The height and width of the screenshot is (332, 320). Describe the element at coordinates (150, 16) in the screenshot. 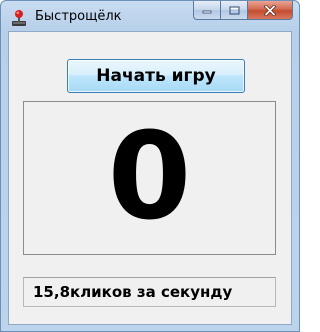

I see `title-bar: Быстрощёлк` at that location.